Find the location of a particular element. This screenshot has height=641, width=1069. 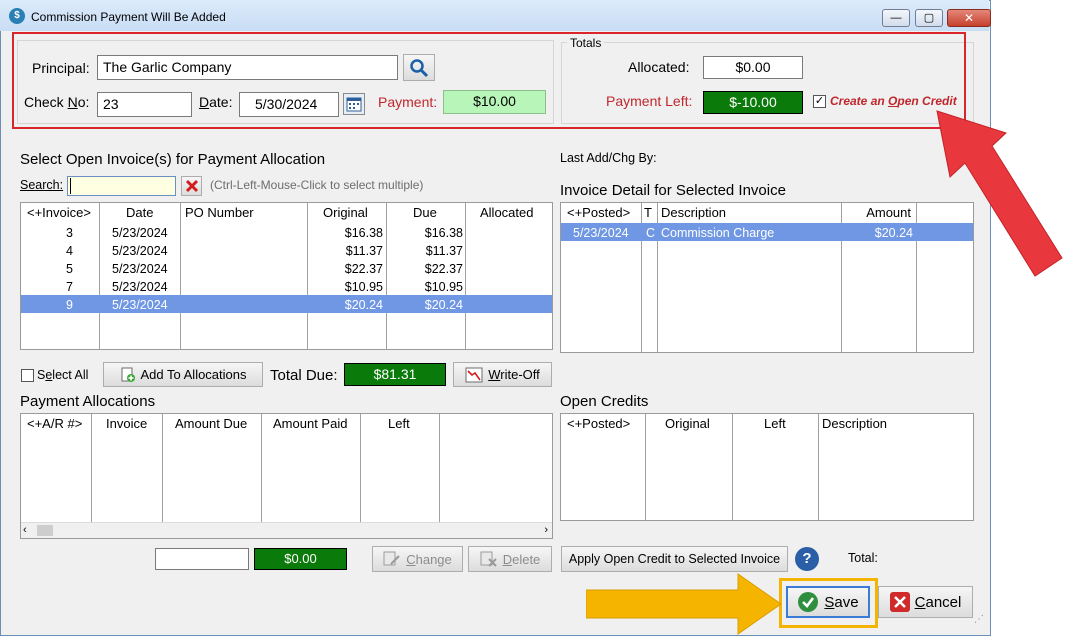

total-due-label: Total Due: is located at coordinates (304, 375).